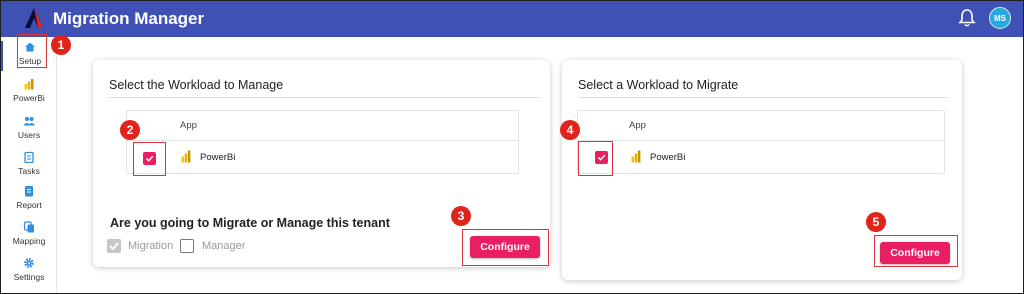  What do you see at coordinates (61, 45) in the screenshot?
I see `step-badge-1: 1` at bounding box center [61, 45].